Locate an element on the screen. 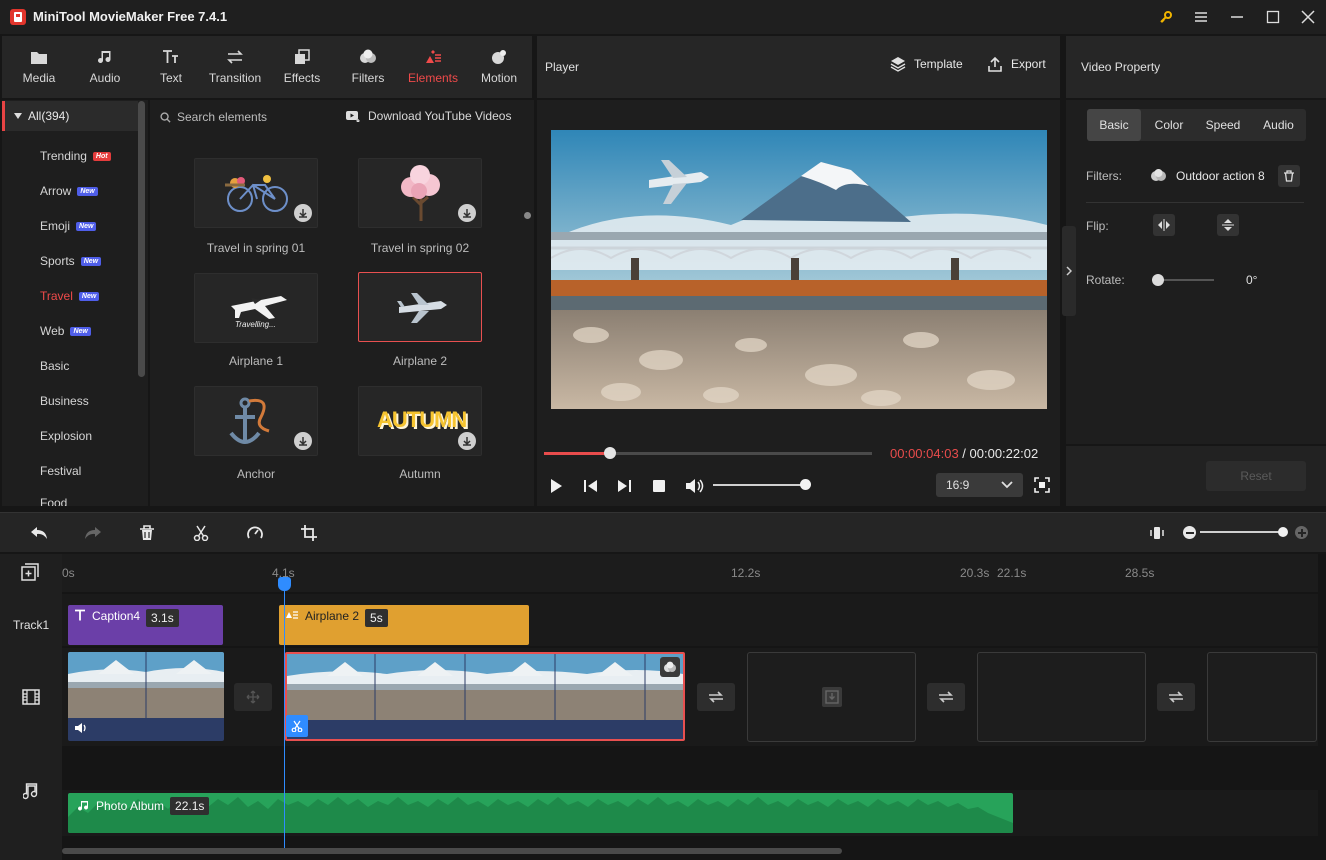 The image size is (1326, 860). panel-resize-handle is located at coordinates (527, 215).